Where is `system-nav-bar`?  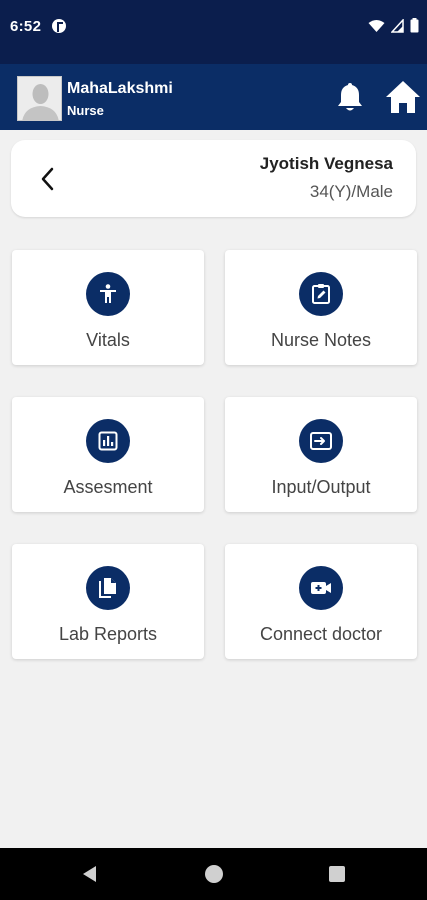
system-nav-bar is located at coordinates (213, 874).